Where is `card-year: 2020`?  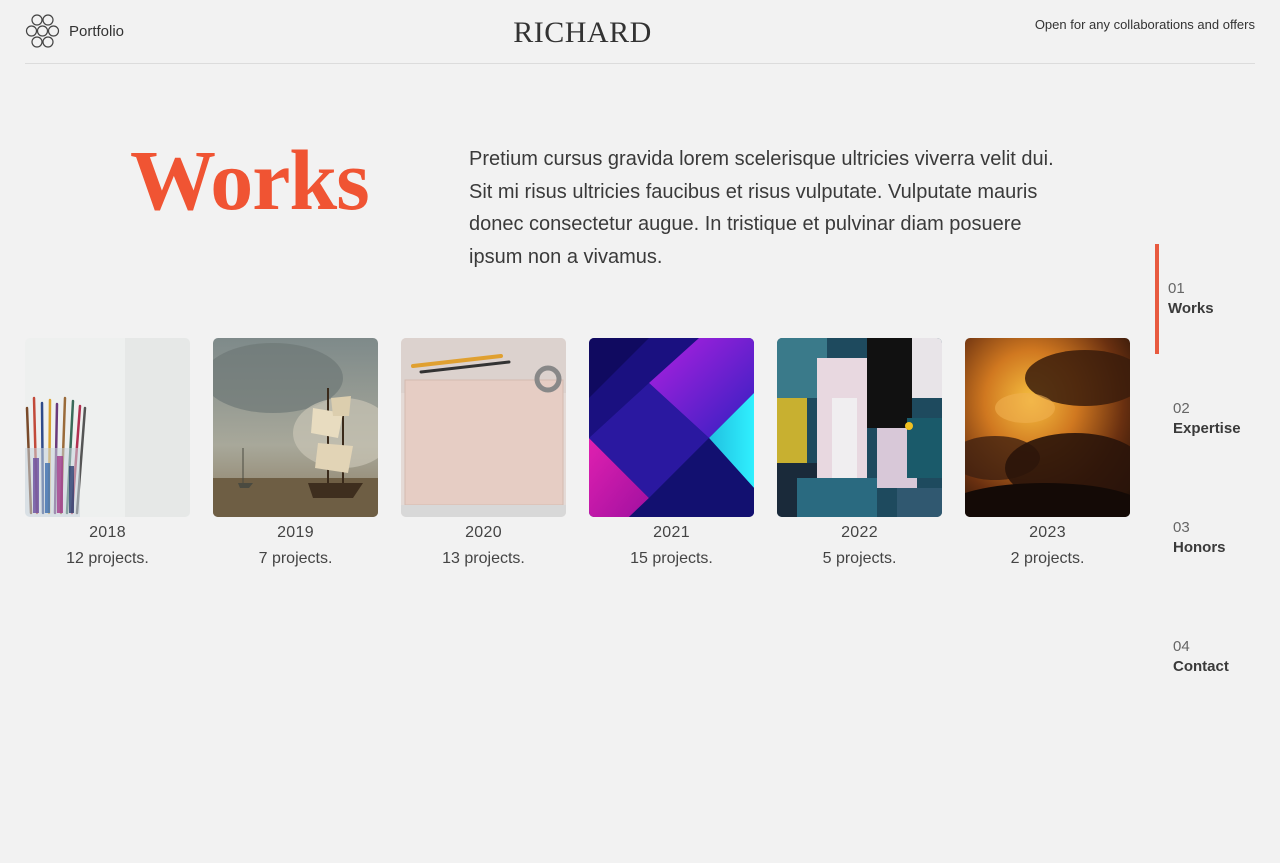 card-year: 2020 is located at coordinates (483, 532).